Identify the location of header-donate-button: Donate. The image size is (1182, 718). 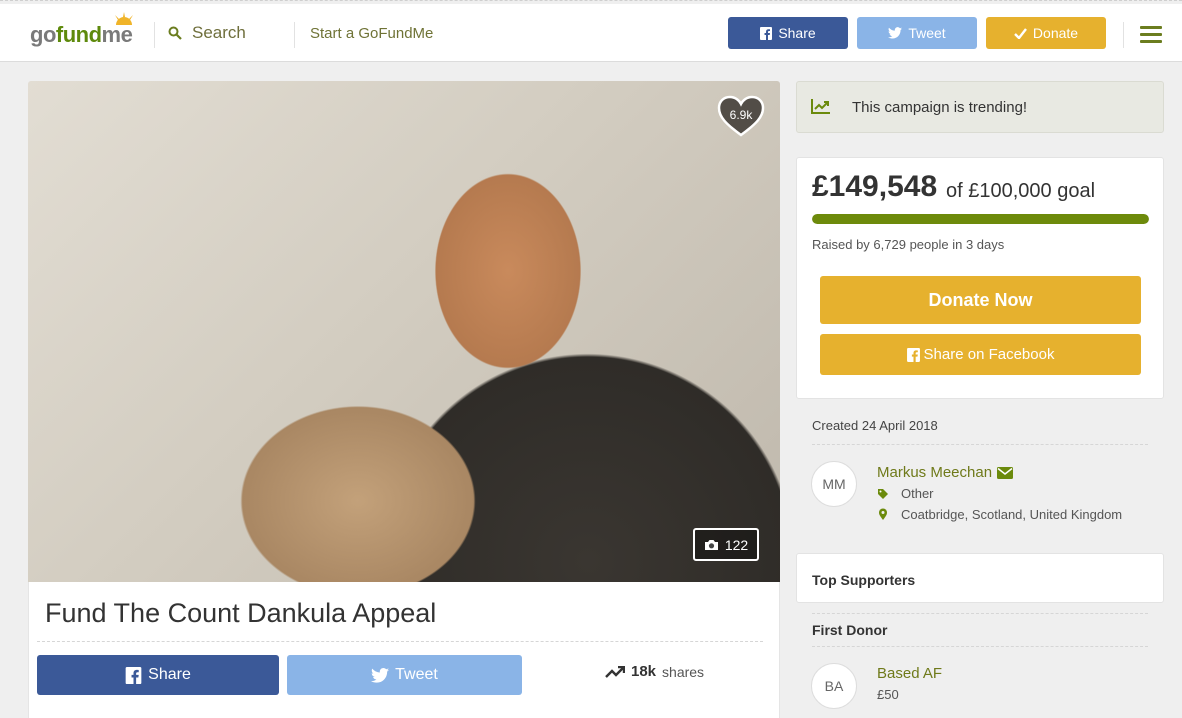
(1046, 33).